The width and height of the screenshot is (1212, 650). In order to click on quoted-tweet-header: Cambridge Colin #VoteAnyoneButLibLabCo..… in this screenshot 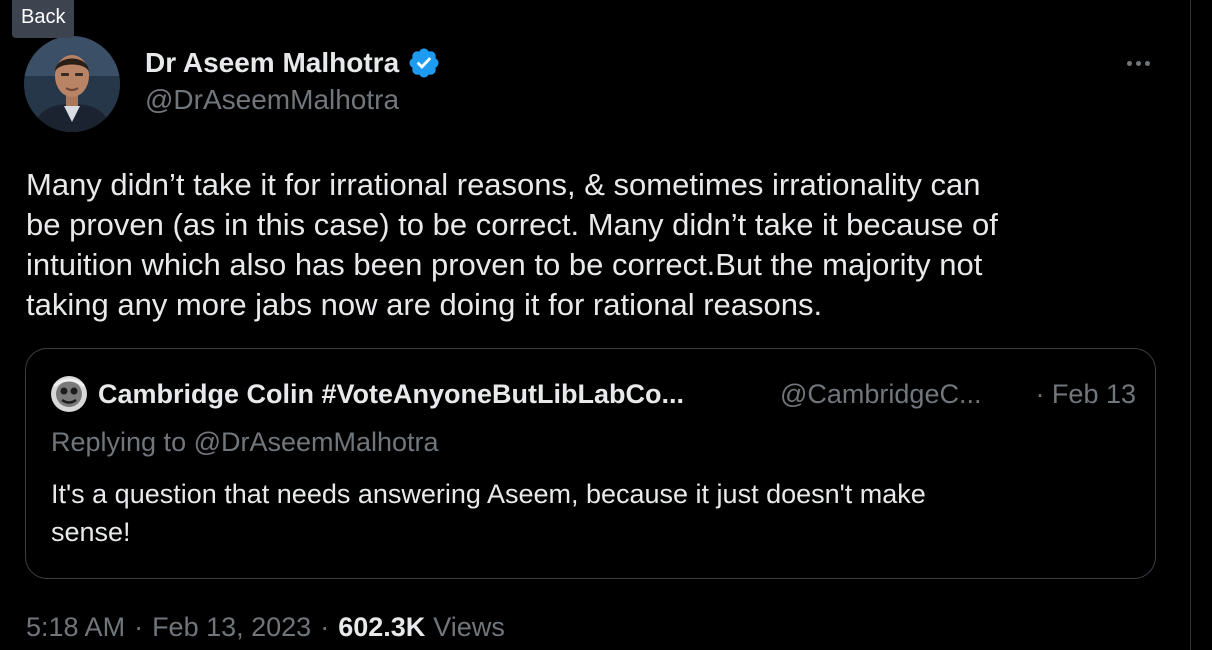, I will do `click(593, 394)`.